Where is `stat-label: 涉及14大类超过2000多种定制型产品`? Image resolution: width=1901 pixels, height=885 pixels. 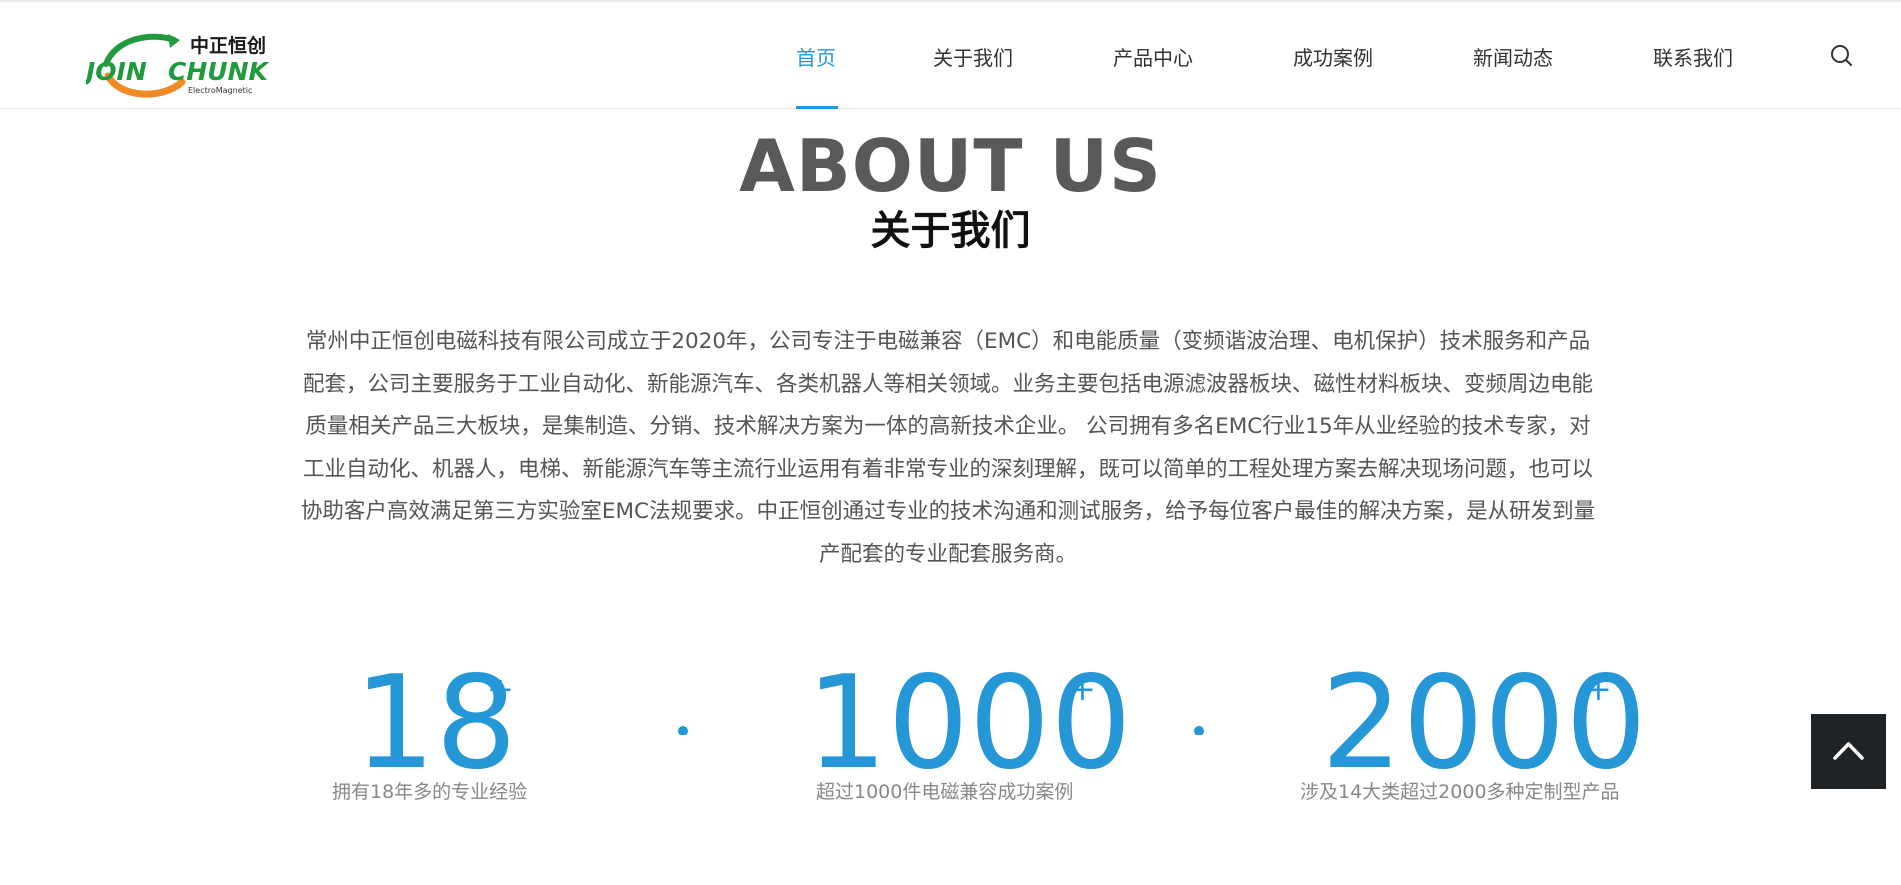
stat-label: 涉及14大类超过2000多种定制型产品 is located at coordinates (1460, 792).